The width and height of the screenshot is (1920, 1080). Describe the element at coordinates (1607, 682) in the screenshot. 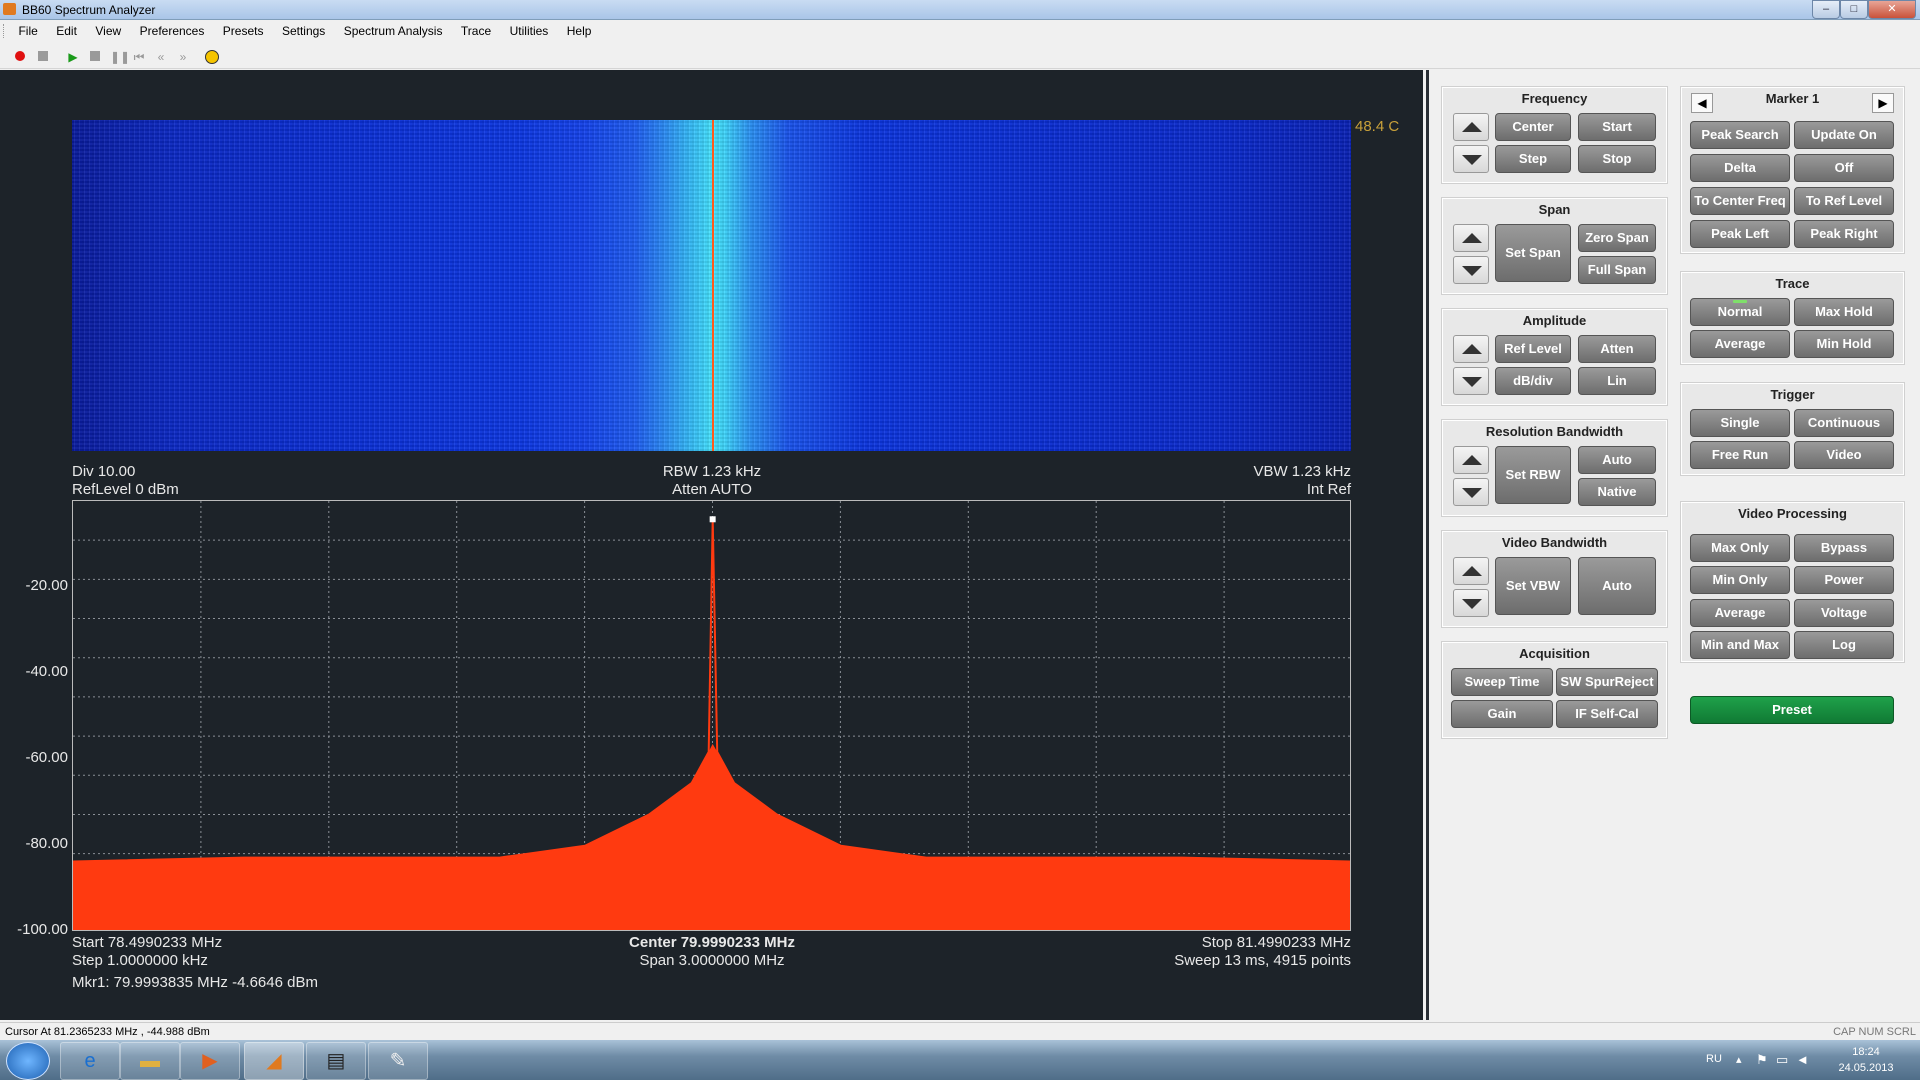

I see `sw-spur-reject-button: SW SpurReject` at that location.